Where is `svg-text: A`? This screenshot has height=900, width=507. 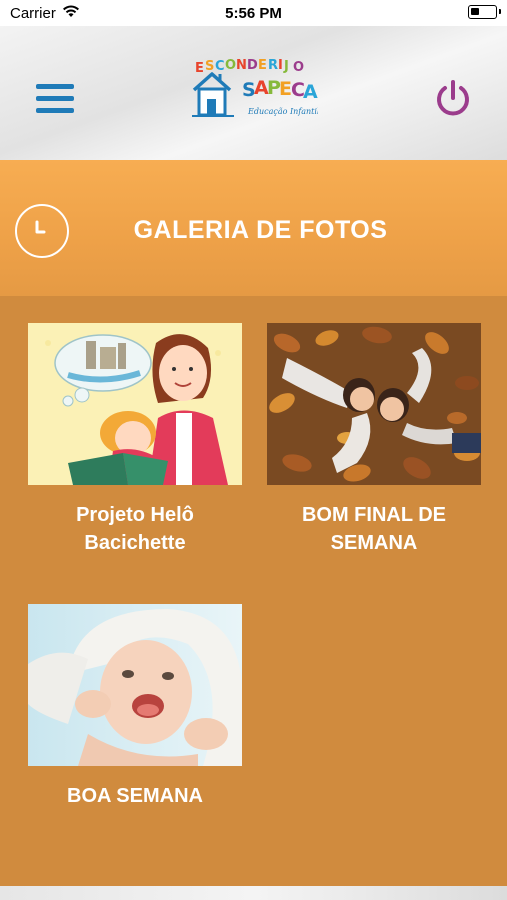 svg-text: A is located at coordinates (310, 92).